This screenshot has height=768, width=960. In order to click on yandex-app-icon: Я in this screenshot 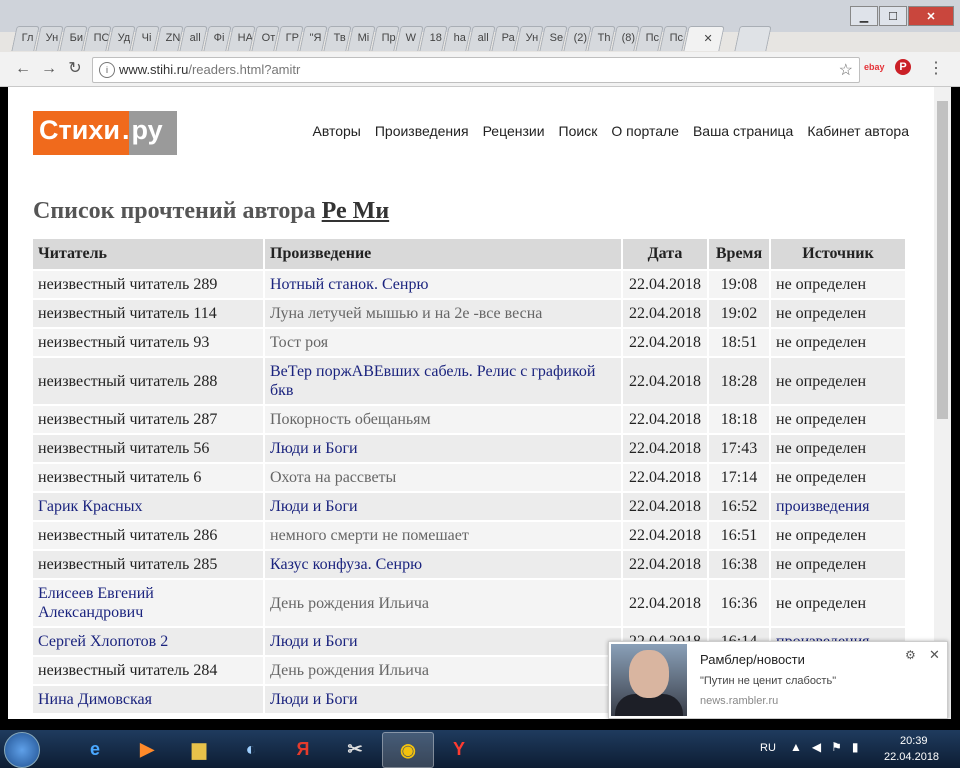, I will do `click(303, 749)`.